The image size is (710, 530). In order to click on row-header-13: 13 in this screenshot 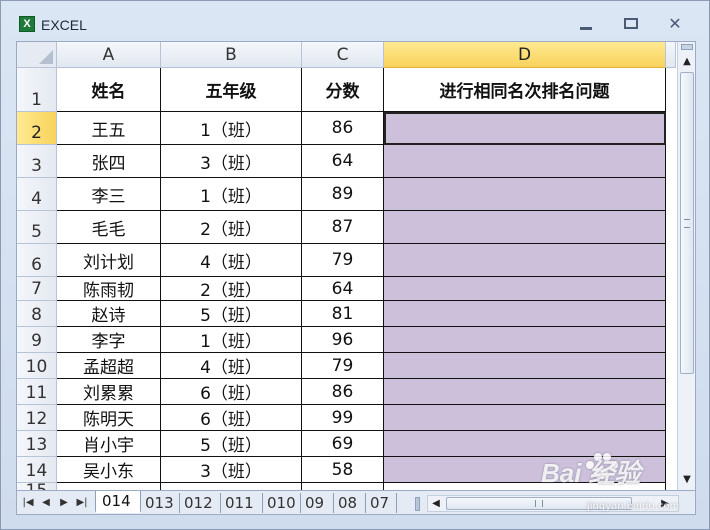, I will do `click(37, 444)`.